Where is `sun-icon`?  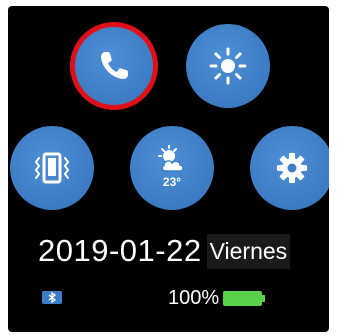 sun-icon is located at coordinates (228, 66).